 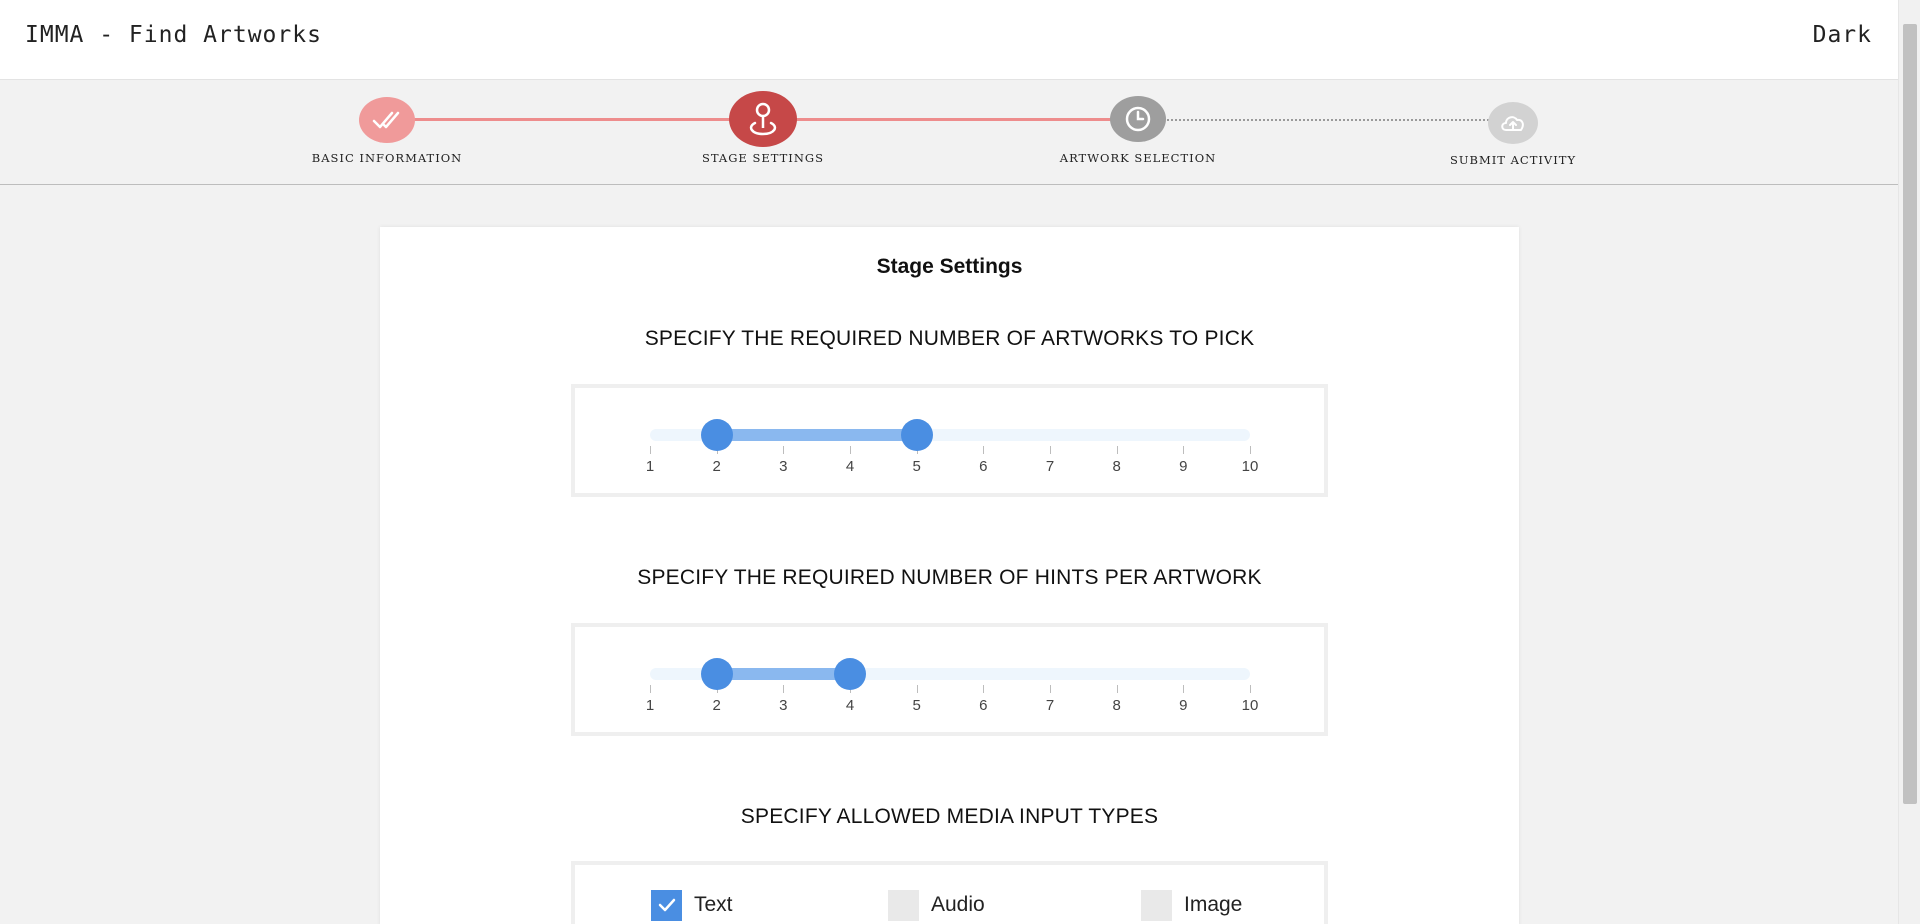 I want to click on media-option-text: Text, so click(x=692, y=905).